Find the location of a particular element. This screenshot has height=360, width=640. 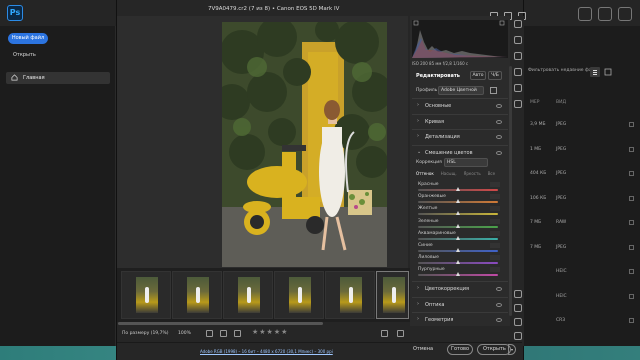

zoom-percent: 100% is located at coordinates (184, 333).